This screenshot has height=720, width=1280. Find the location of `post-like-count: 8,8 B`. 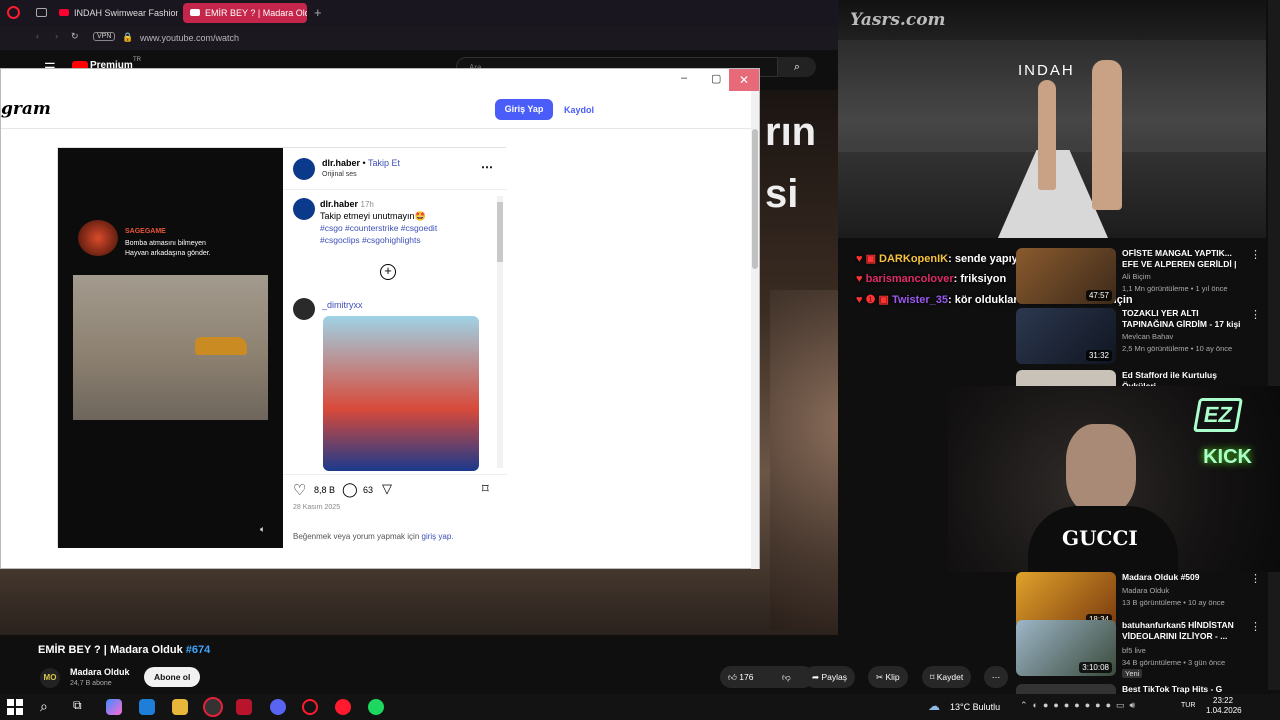

post-like-count: 8,8 B is located at coordinates (325, 490).